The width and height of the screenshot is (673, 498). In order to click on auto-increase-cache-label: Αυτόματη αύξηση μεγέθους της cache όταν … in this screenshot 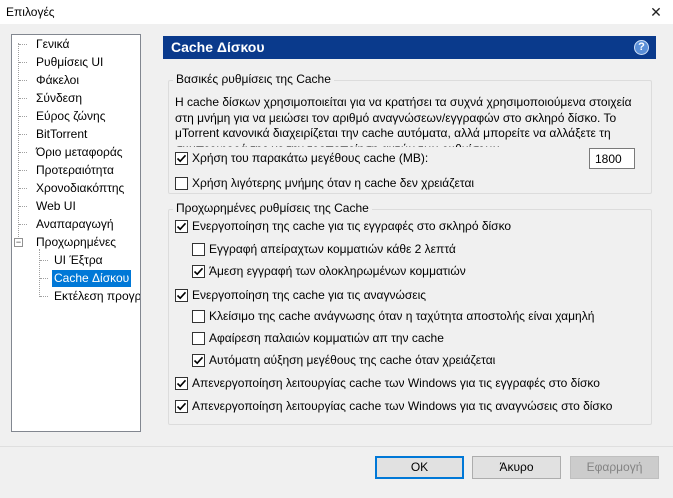, I will do `click(352, 360)`.